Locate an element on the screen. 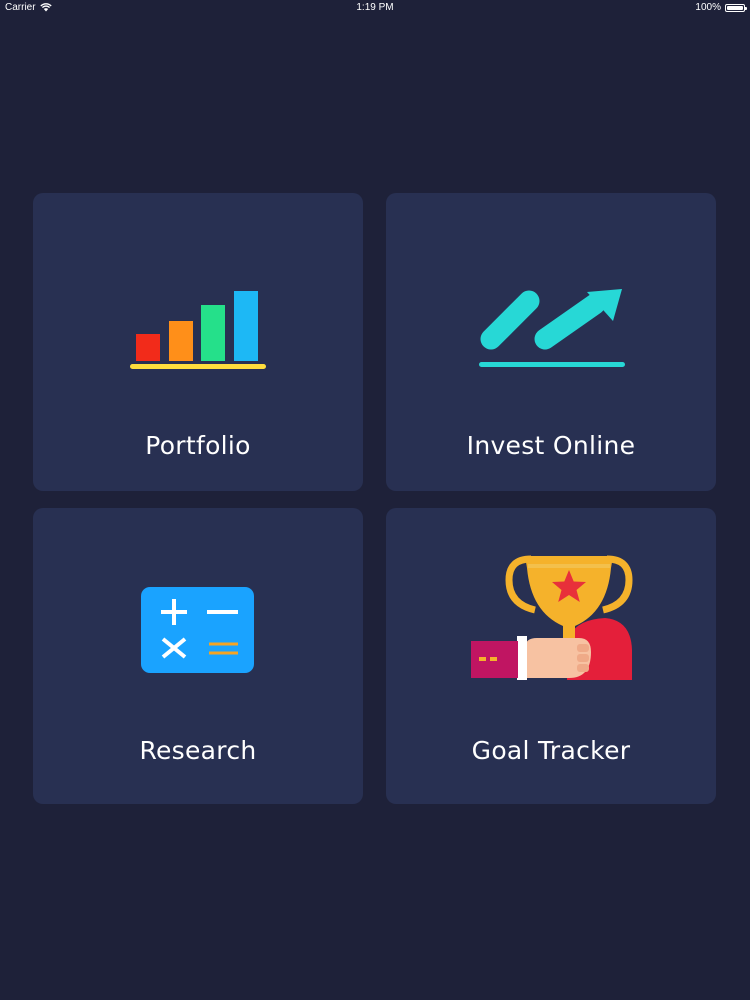  status-time: 1:19 PM is located at coordinates (375, 7).